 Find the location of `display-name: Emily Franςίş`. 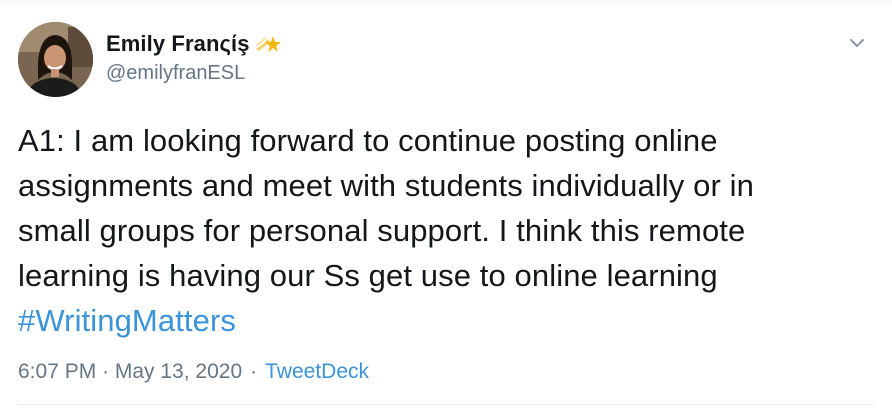

display-name: Emily Franςίş is located at coordinates (178, 44).